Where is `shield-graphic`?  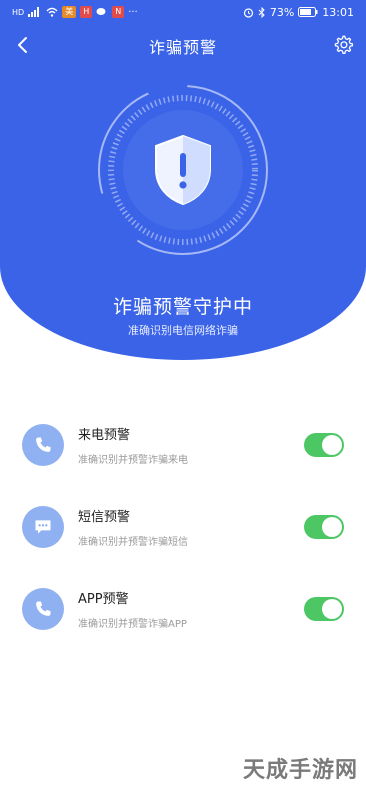
shield-graphic is located at coordinates (183, 170).